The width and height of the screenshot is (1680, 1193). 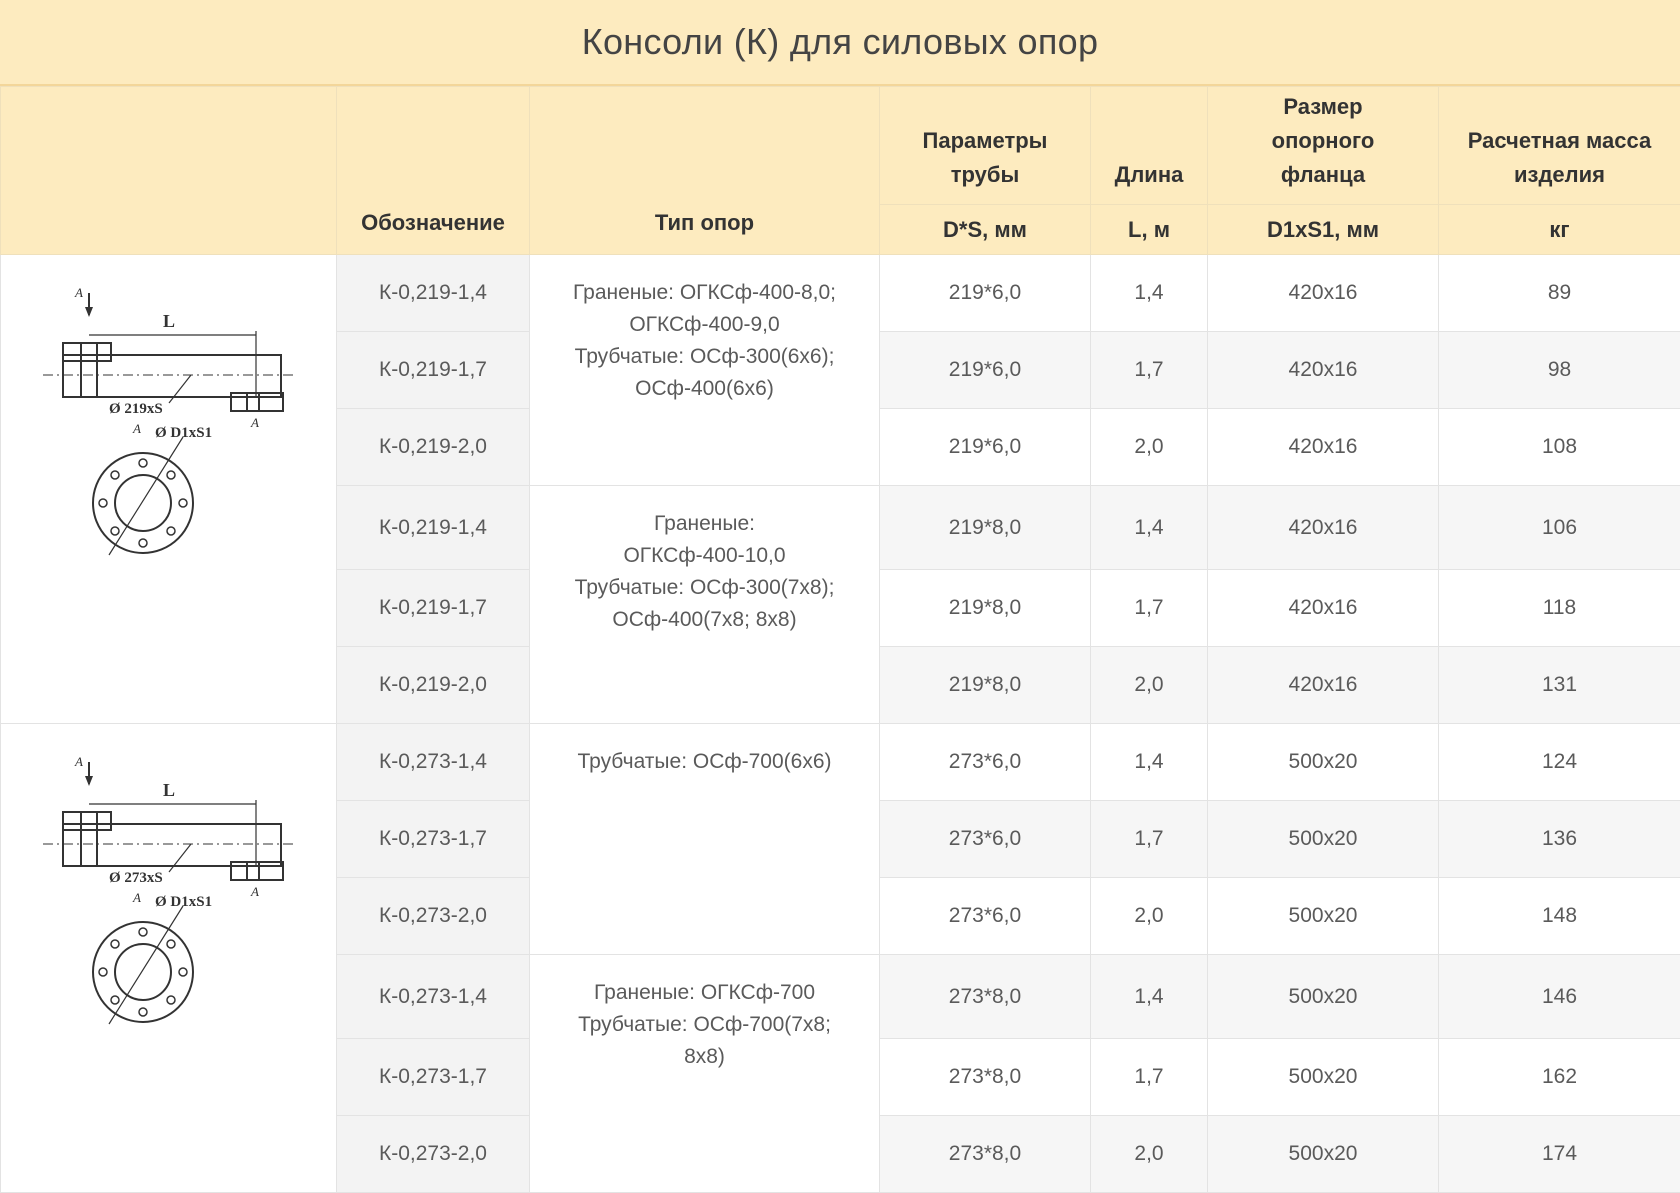 What do you see at coordinates (1559, 230) in the screenshot?
I see `header-unit-mass: кг` at bounding box center [1559, 230].